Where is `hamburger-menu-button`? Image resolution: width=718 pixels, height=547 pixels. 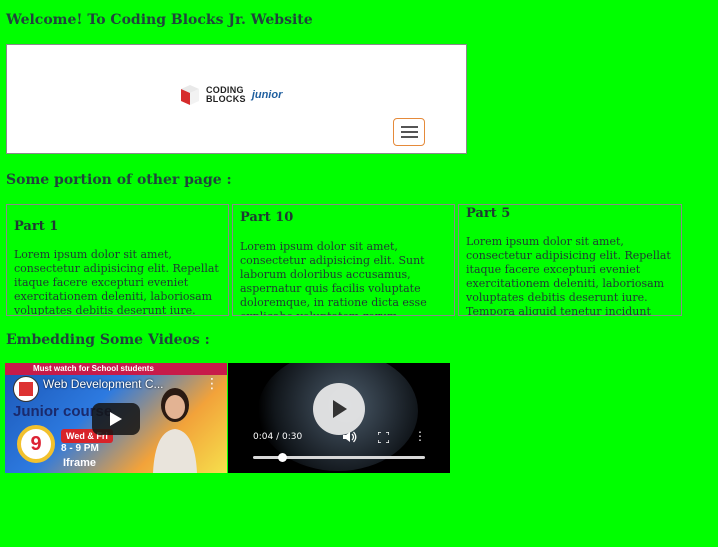
hamburger-menu-button is located at coordinates (409, 132).